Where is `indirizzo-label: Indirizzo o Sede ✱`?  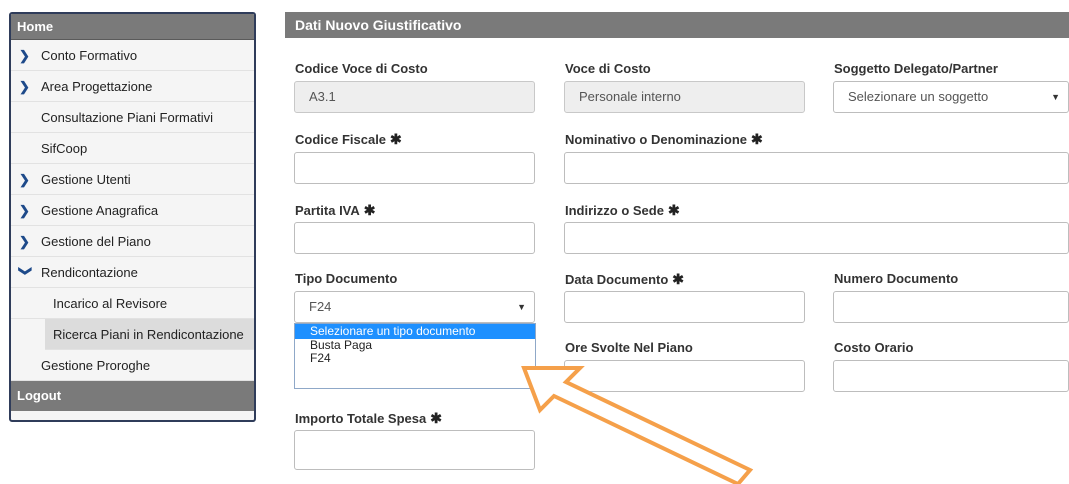 indirizzo-label: Indirizzo o Sede ✱ is located at coordinates (622, 210).